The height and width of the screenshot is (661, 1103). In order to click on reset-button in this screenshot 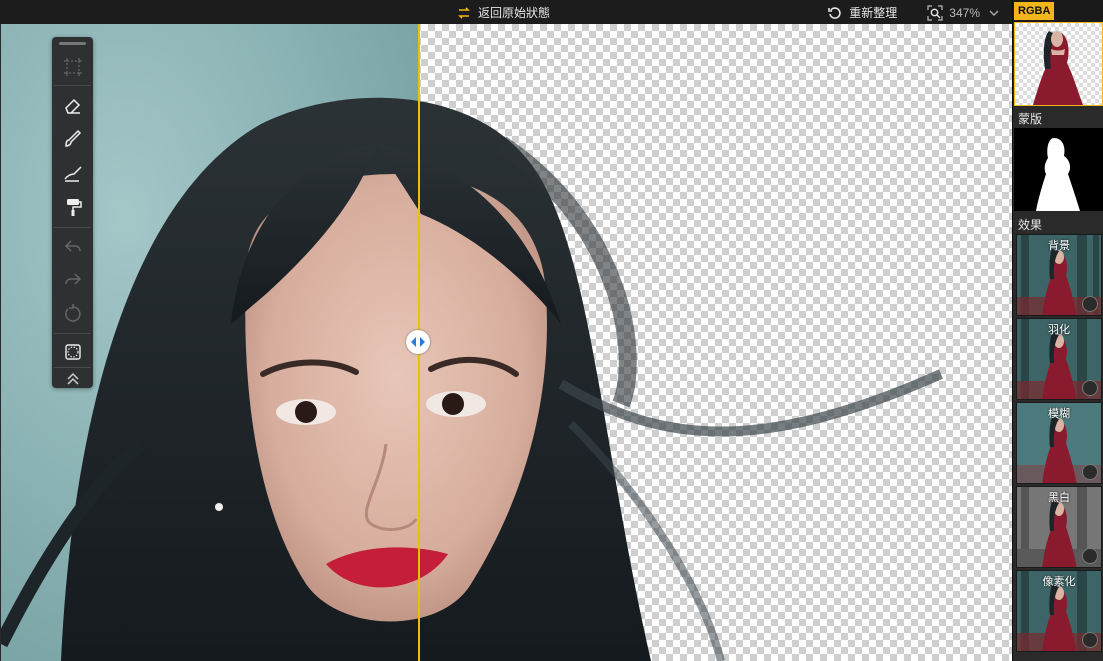, I will do `click(72, 312)`.